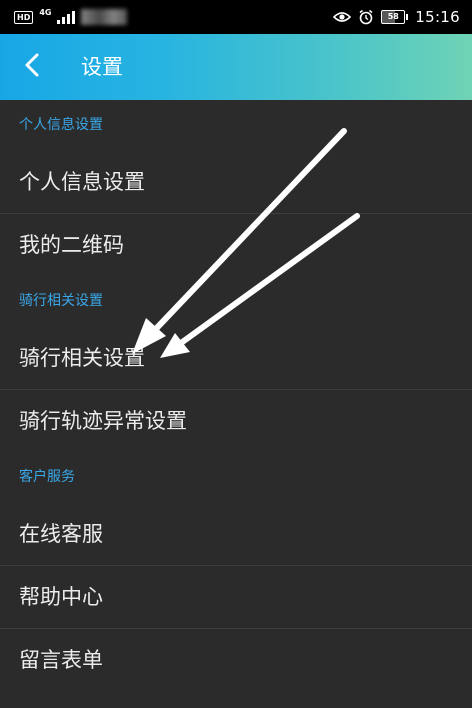  Describe the element at coordinates (437, 17) in the screenshot. I see `status-time: 15:16` at that location.